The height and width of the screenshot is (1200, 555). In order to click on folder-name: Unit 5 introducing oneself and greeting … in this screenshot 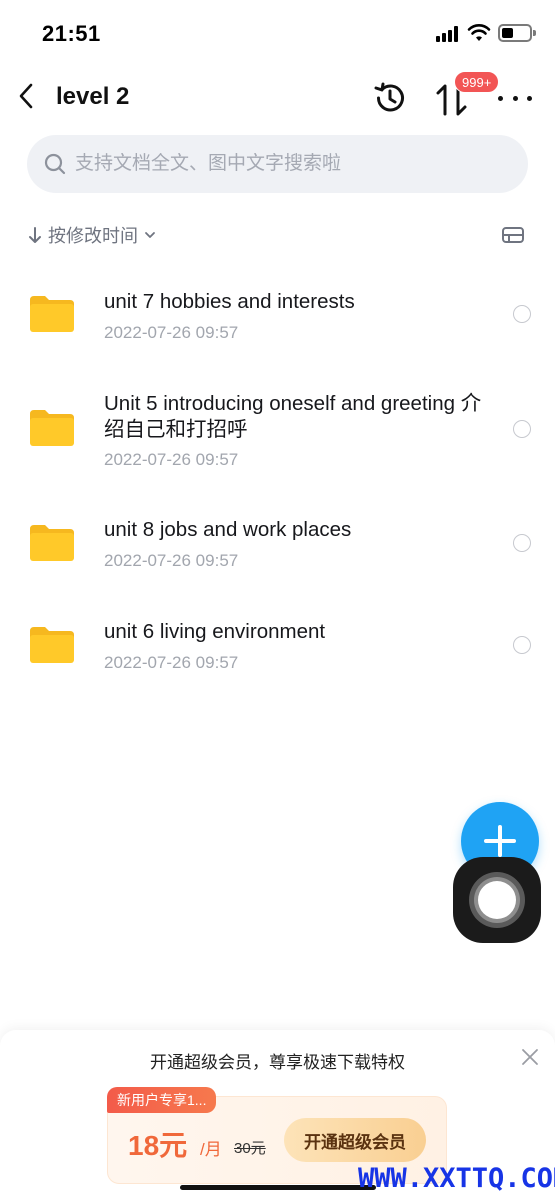, I will do `click(293, 416)`.